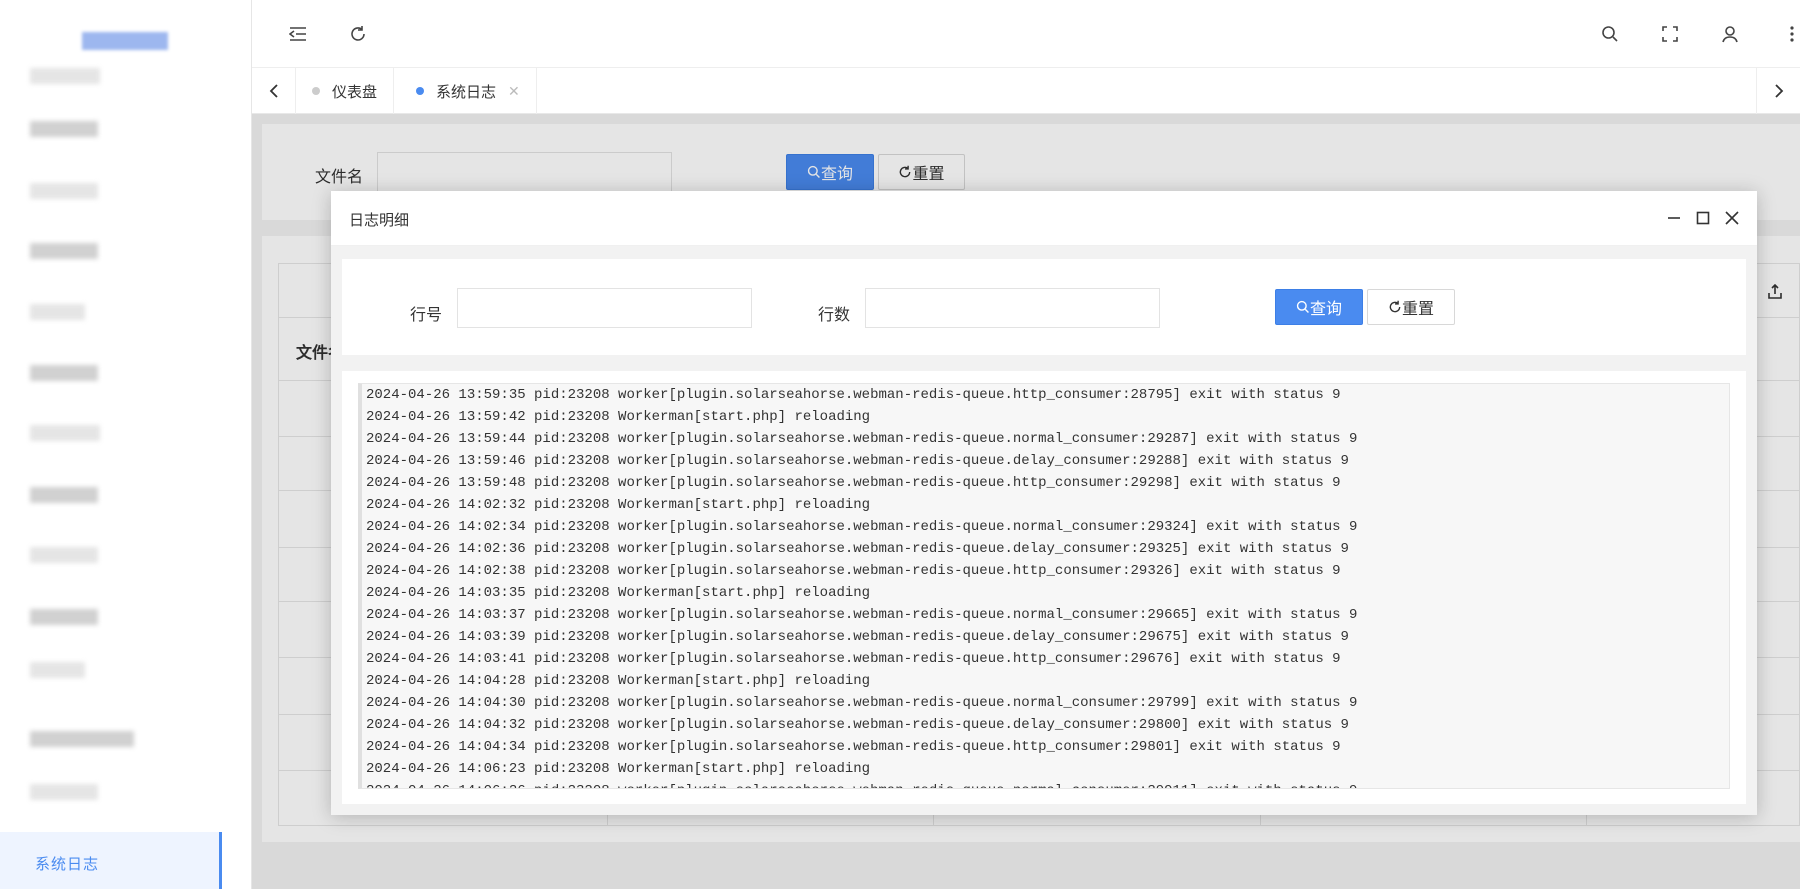 This screenshot has height=889, width=1800. I want to click on line-count-label: 行数, so click(834, 315).